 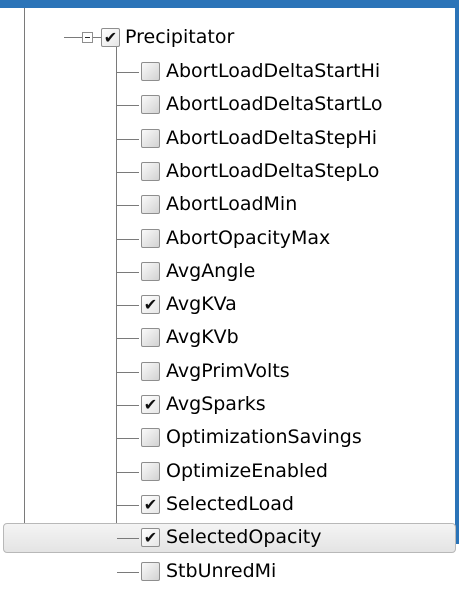 I want to click on window-frame-right, so click(x=457, y=272).